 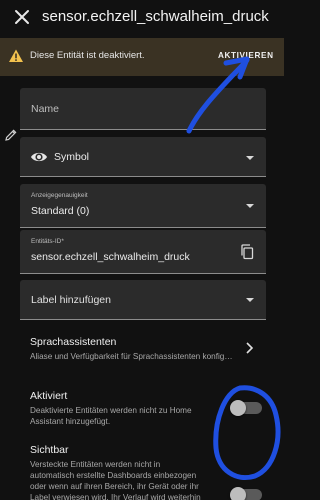 What do you see at coordinates (250, 348) in the screenshot?
I see `chevron-right-icon` at bounding box center [250, 348].